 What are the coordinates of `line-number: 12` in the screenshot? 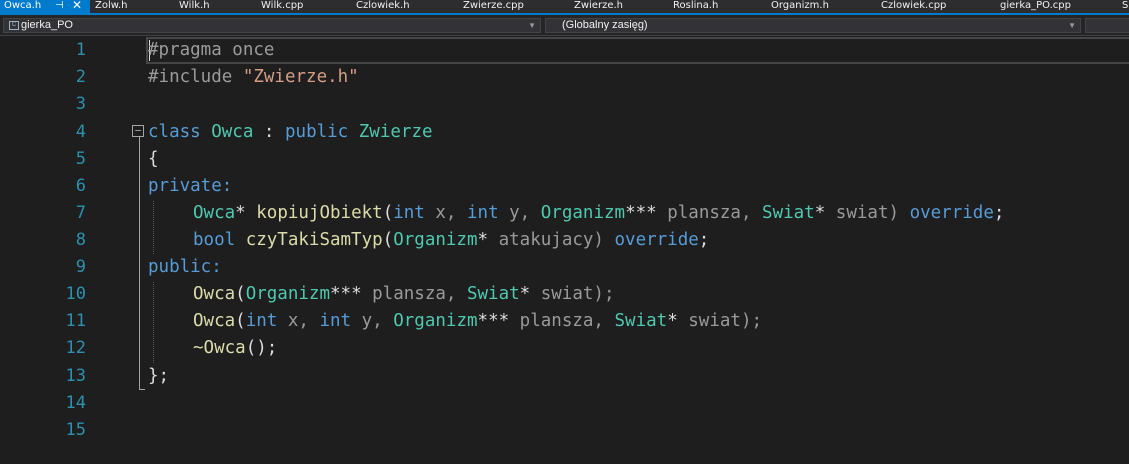 It's located at (75, 348).